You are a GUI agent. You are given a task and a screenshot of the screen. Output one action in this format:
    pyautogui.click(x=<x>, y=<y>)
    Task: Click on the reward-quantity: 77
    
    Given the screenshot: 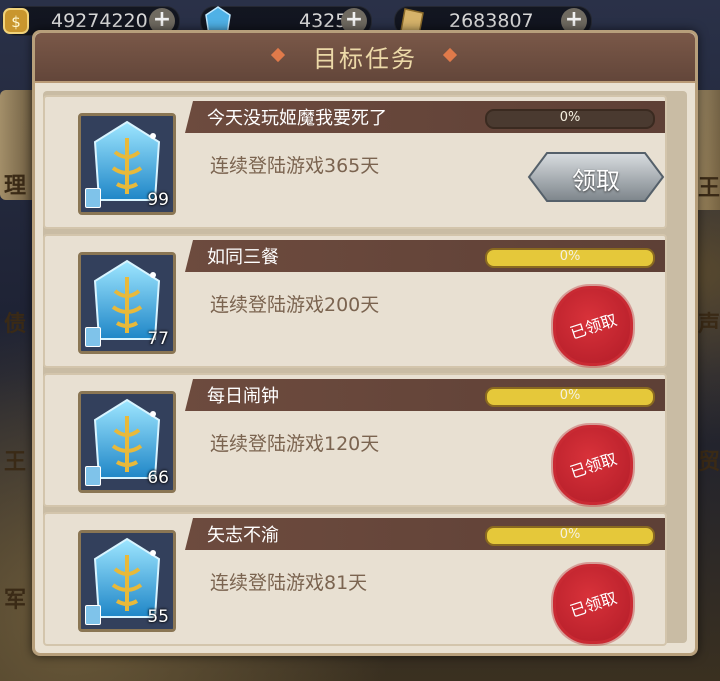 What is the action you would take?
    pyautogui.click(x=158, y=339)
    